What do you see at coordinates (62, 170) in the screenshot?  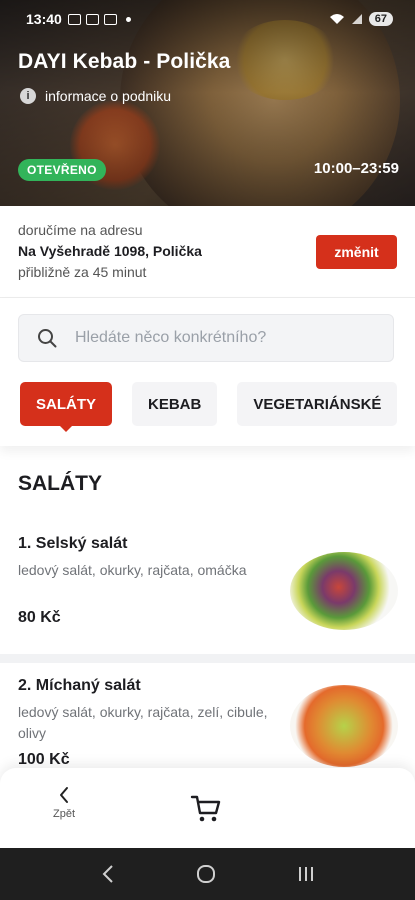 I see `open-status-badge: OTEVŘENO` at bounding box center [62, 170].